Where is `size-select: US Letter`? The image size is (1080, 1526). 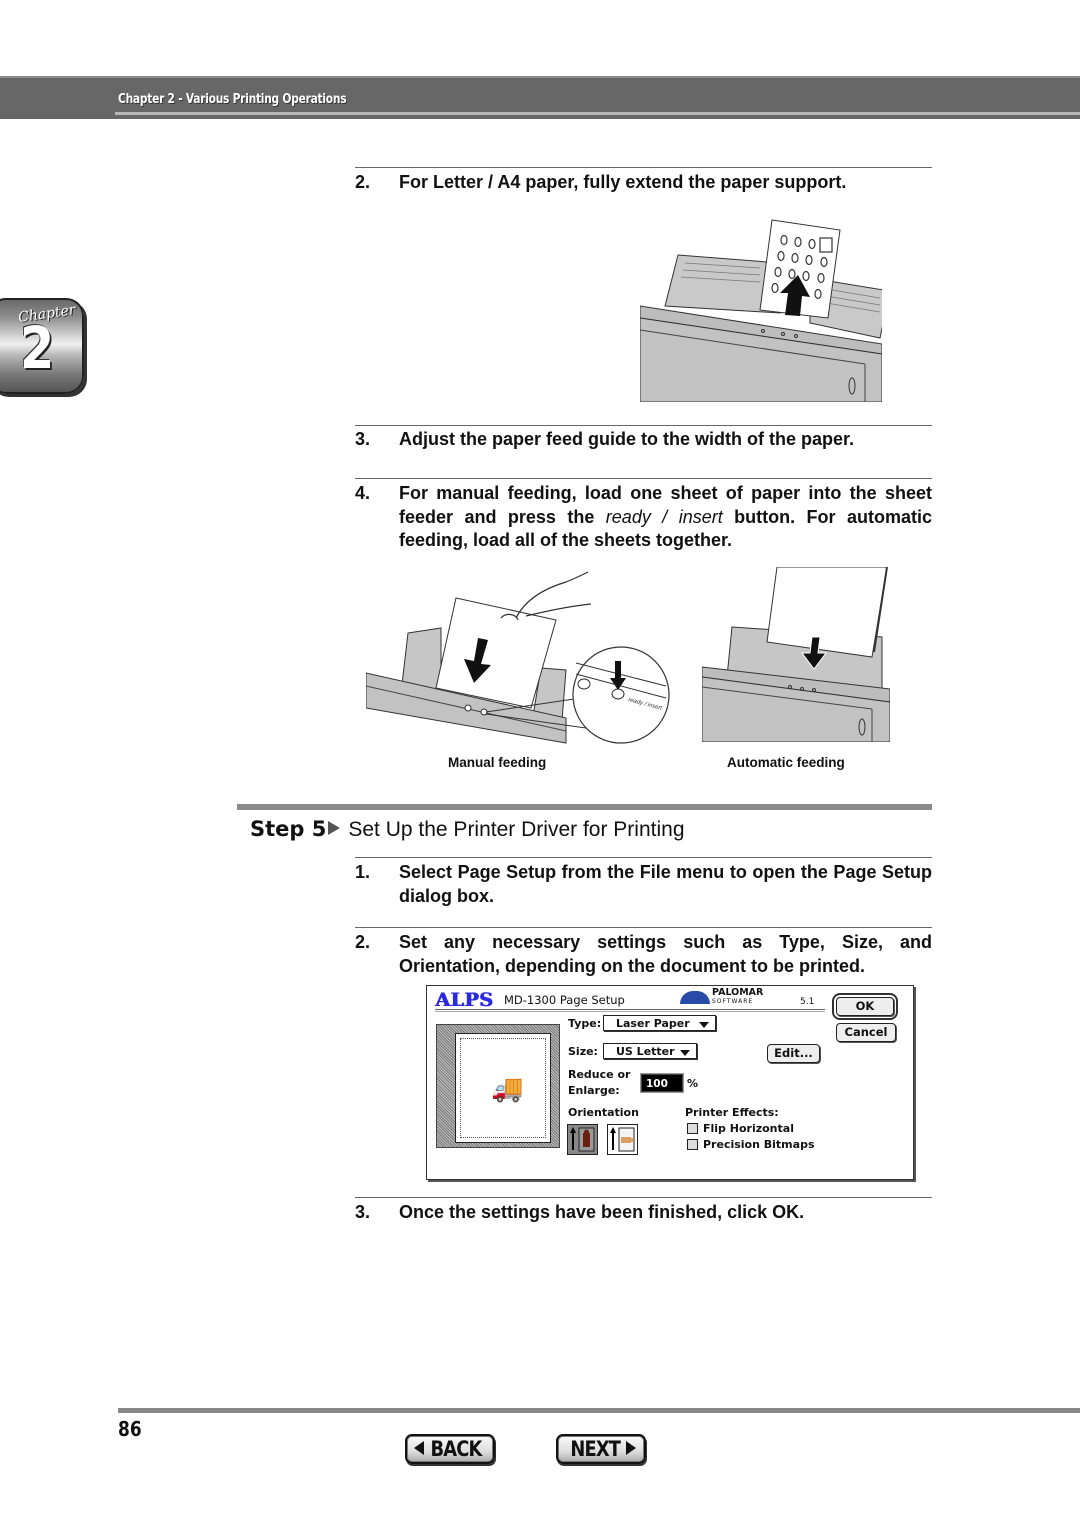
size-select: US Letter is located at coordinates (650, 1051).